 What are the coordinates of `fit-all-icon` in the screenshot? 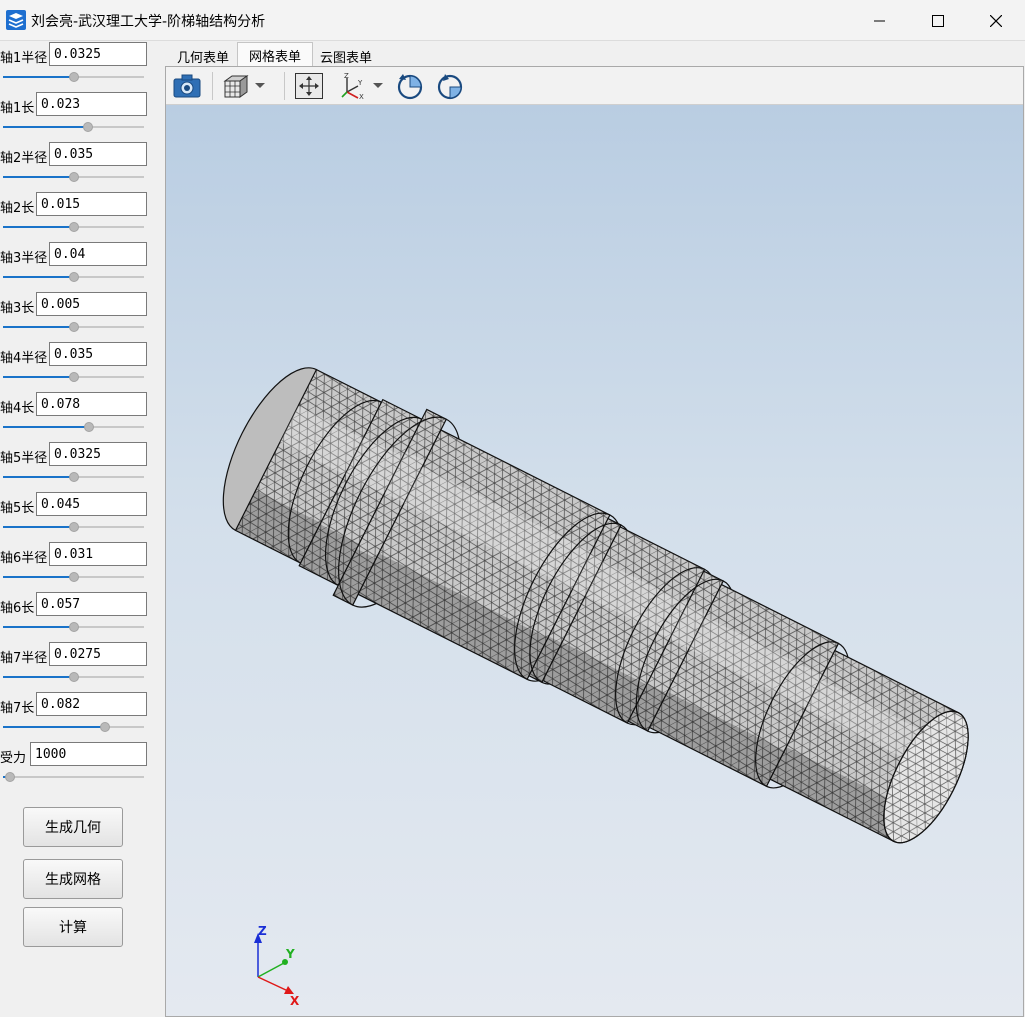 It's located at (309, 86).